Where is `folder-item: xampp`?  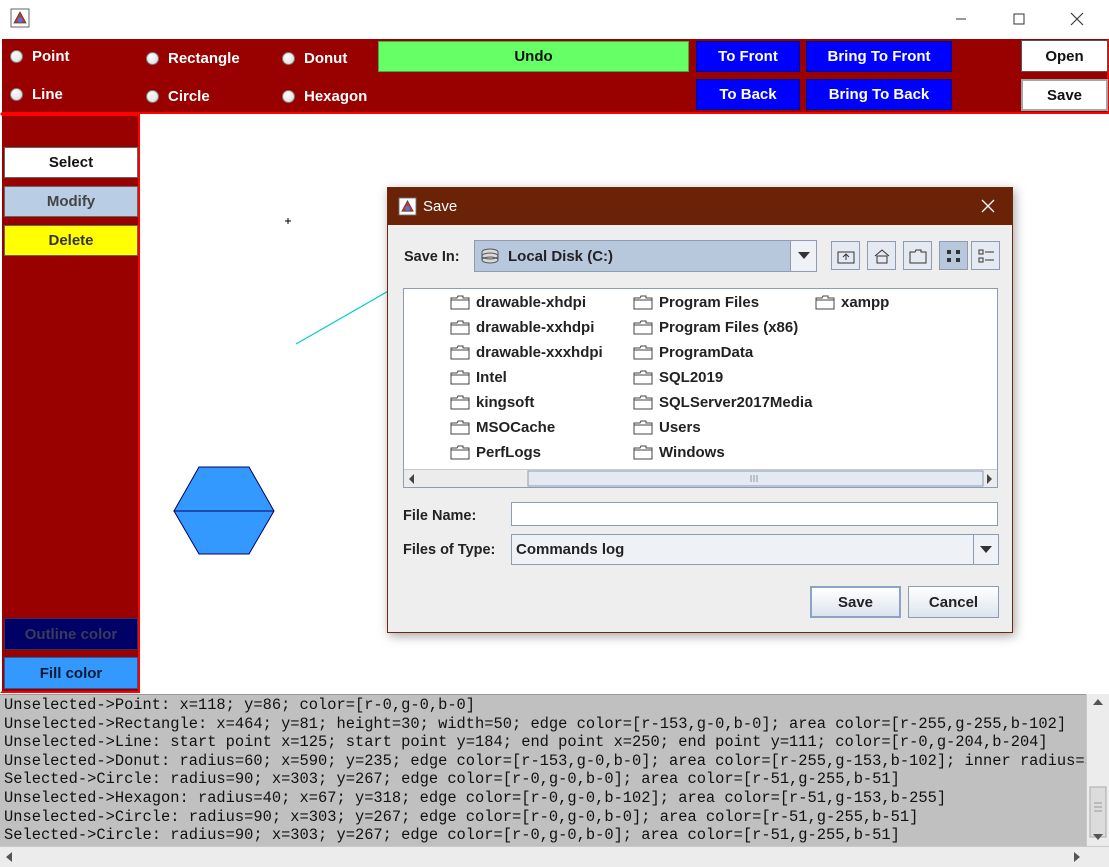 folder-item: xampp is located at coordinates (852, 302).